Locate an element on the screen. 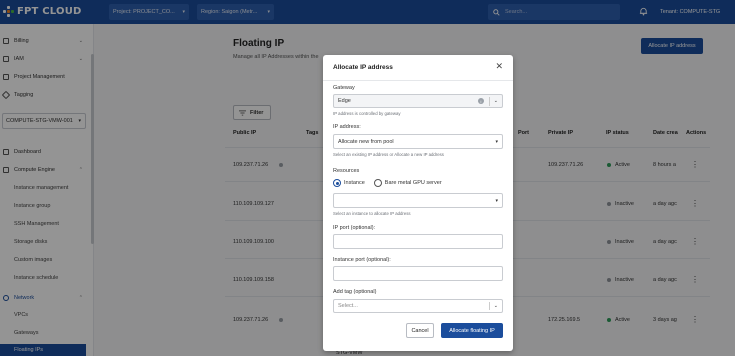 This screenshot has width=735, height=356. radio-instance-label: Instance is located at coordinates (354, 183).